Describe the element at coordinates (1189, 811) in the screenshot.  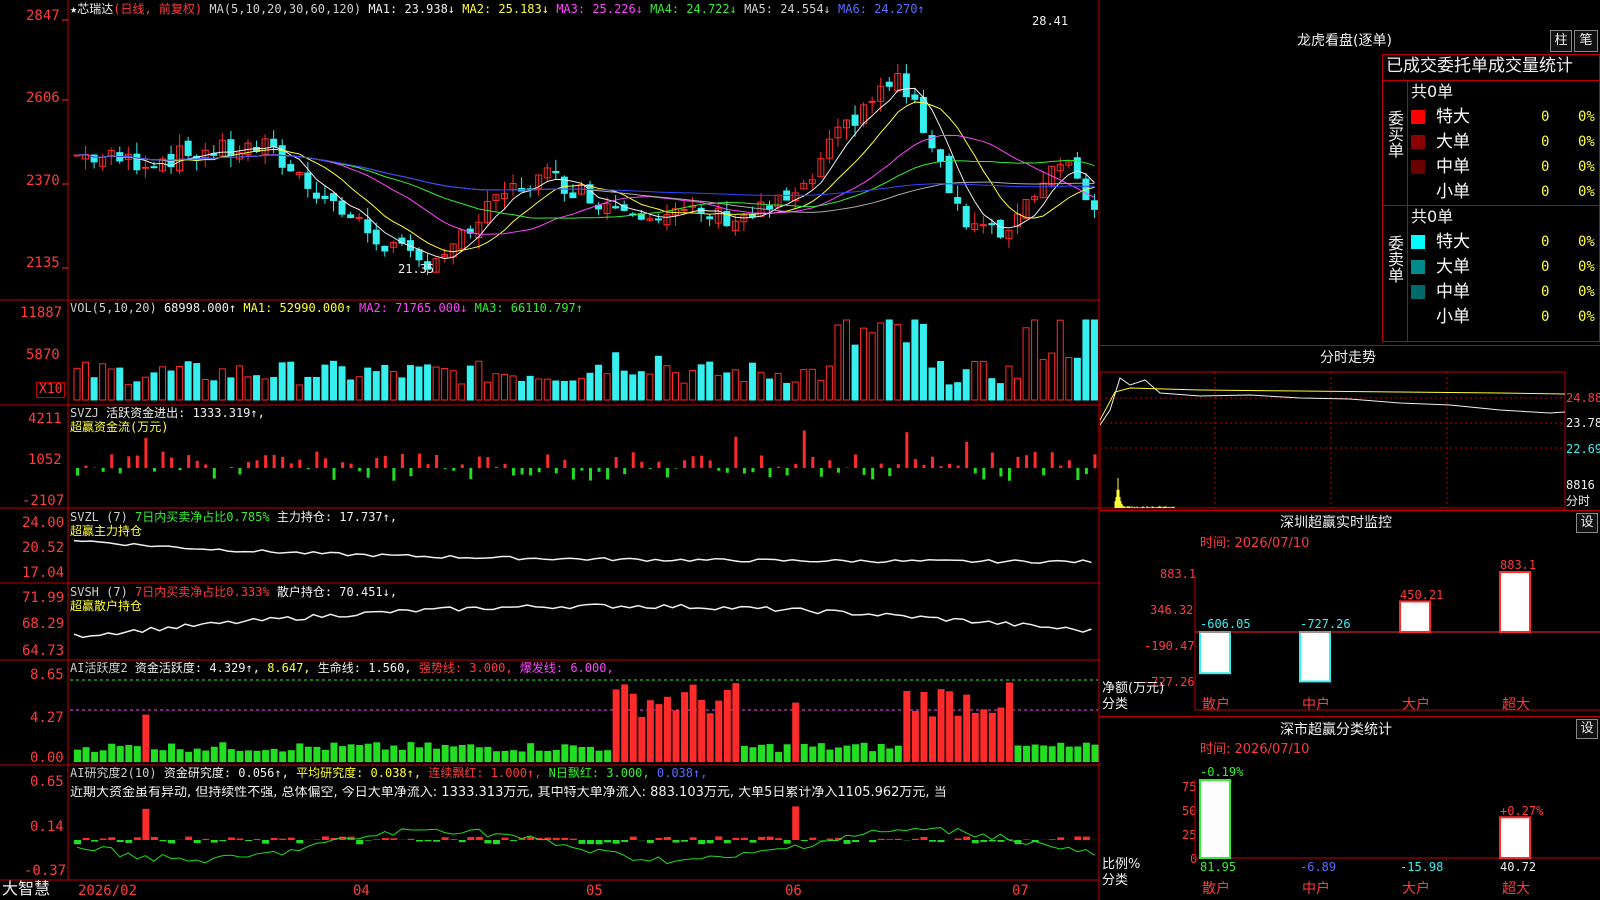
I see `sz-class-axis-1: 50` at that location.